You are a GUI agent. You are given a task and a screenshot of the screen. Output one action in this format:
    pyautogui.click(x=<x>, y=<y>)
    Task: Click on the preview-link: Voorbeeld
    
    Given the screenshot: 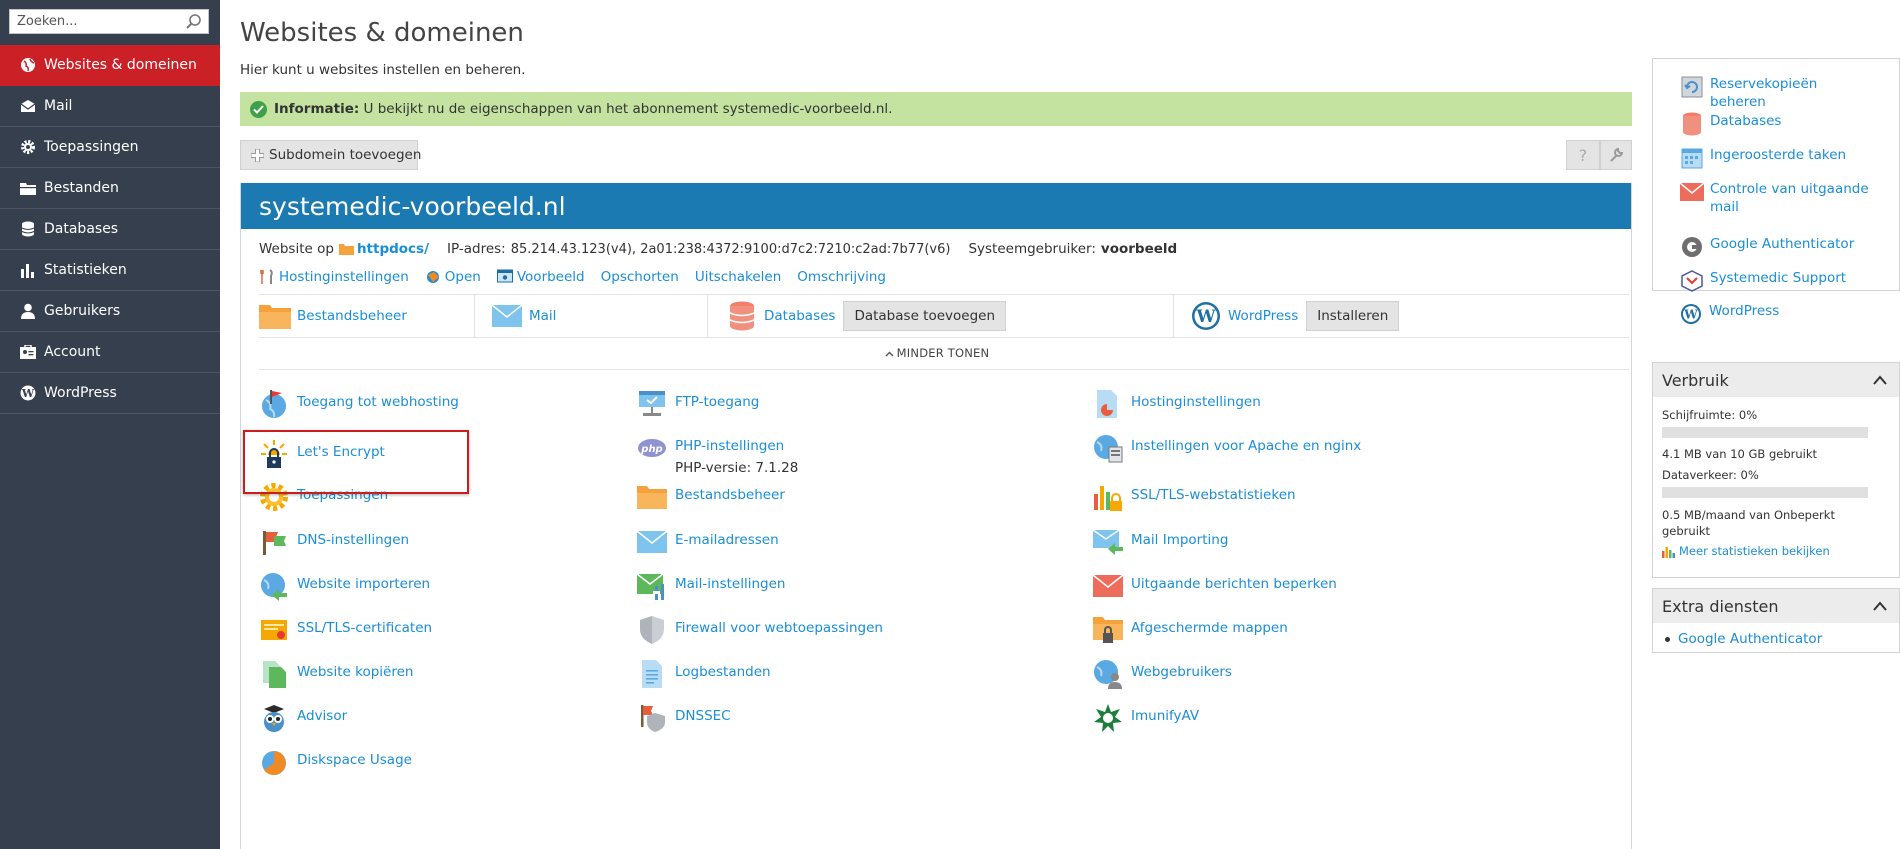 What is the action you would take?
    pyautogui.click(x=540, y=277)
    